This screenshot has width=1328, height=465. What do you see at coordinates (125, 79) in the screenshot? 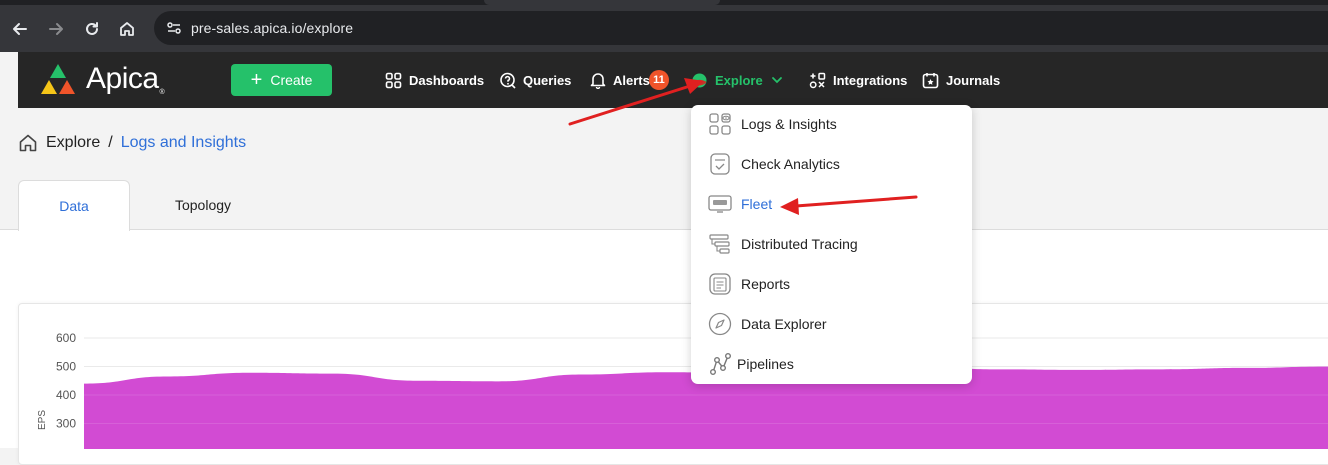
I see `logo-text: Apica®` at bounding box center [125, 79].